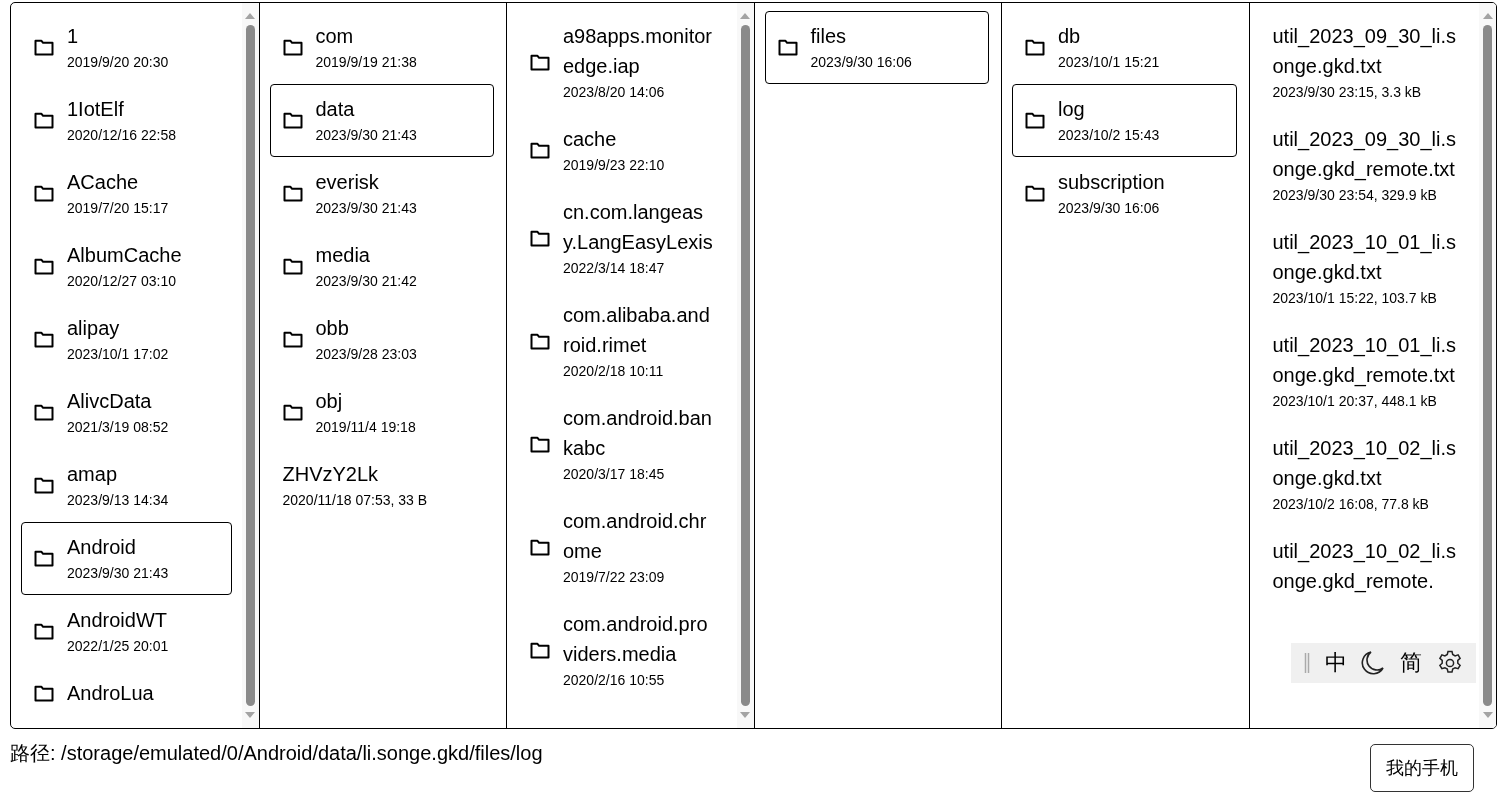 The height and width of the screenshot is (799, 1509). What do you see at coordinates (622, 444) in the screenshot?
I see `folder-item: com.android.bankabc 2020/3/17 18:45` at bounding box center [622, 444].